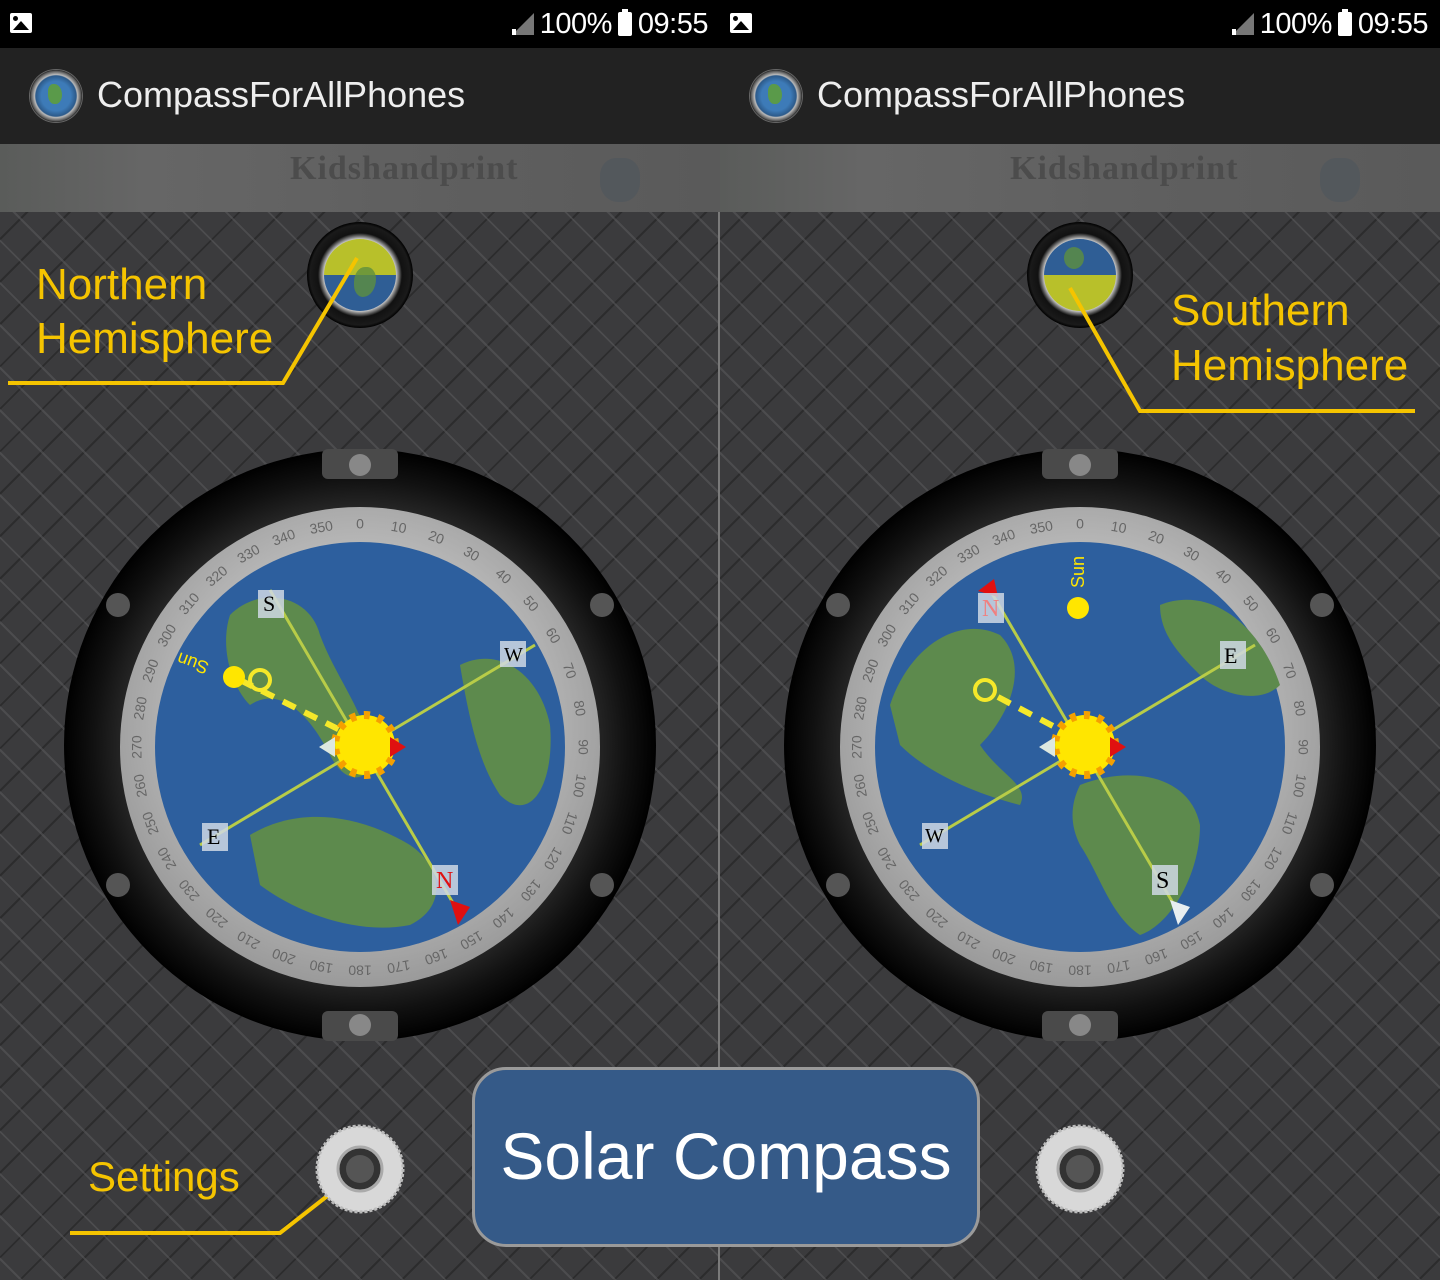  I want to click on solar-compass-caption-text: Solar Compass, so click(726, 1156).